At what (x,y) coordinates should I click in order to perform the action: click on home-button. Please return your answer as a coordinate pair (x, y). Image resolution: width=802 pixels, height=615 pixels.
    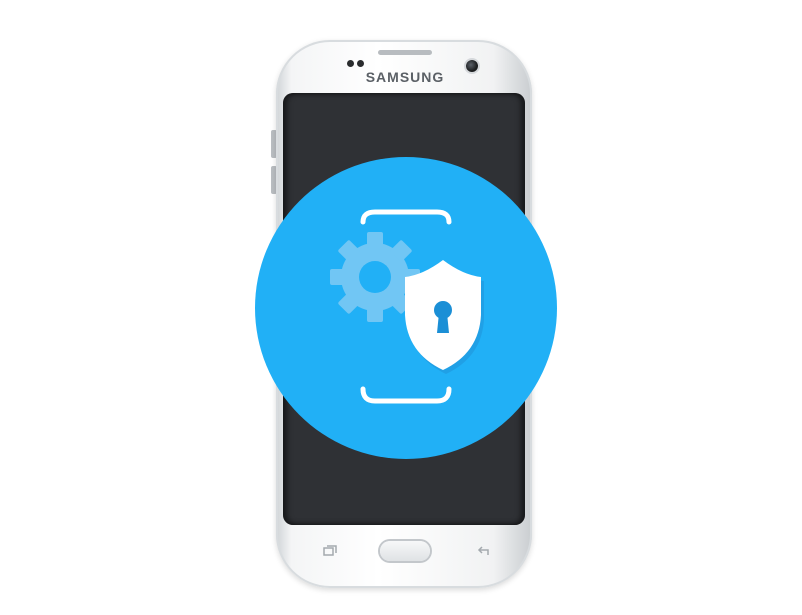
    Looking at the image, I should click on (405, 551).